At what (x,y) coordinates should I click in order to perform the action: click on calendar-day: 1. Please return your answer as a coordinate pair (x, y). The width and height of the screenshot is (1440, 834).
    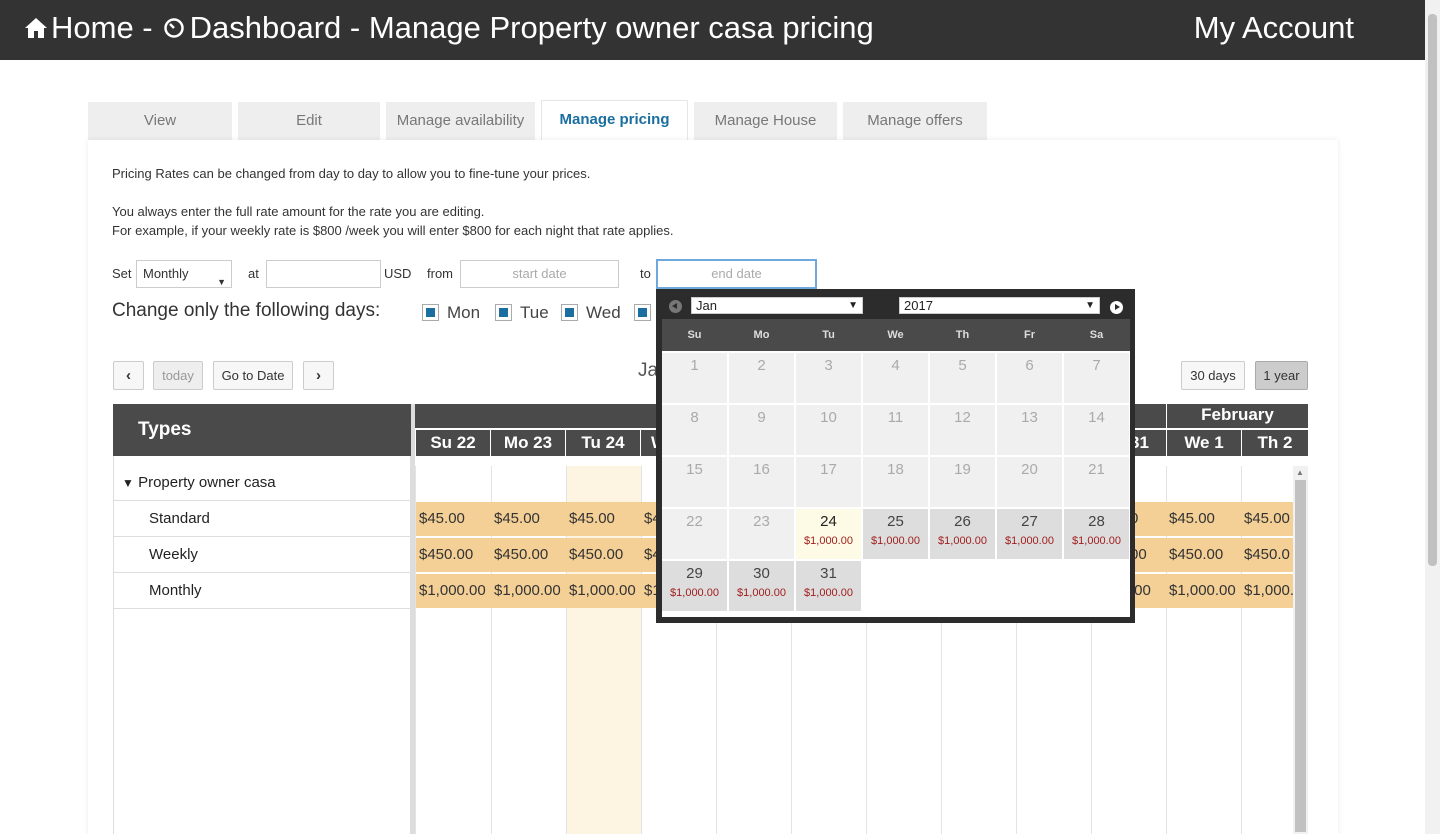
    Looking at the image, I should click on (694, 378).